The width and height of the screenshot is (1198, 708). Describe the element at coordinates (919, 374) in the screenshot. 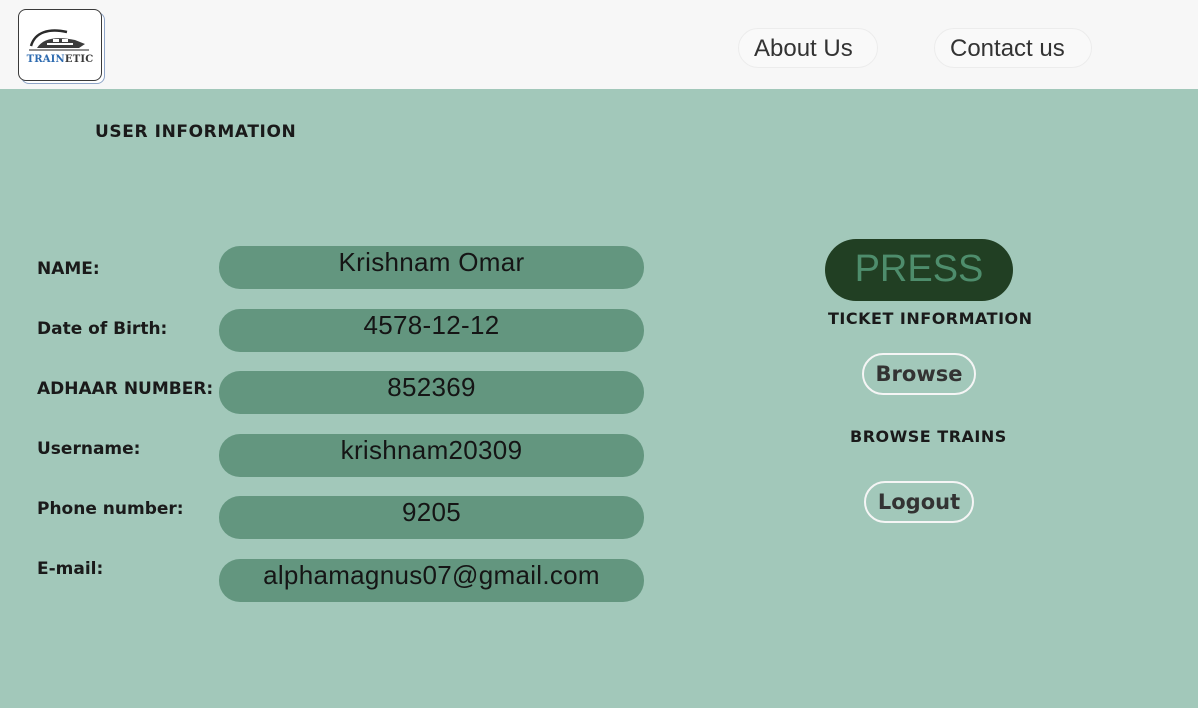

I see `browse-button: Browse` at that location.